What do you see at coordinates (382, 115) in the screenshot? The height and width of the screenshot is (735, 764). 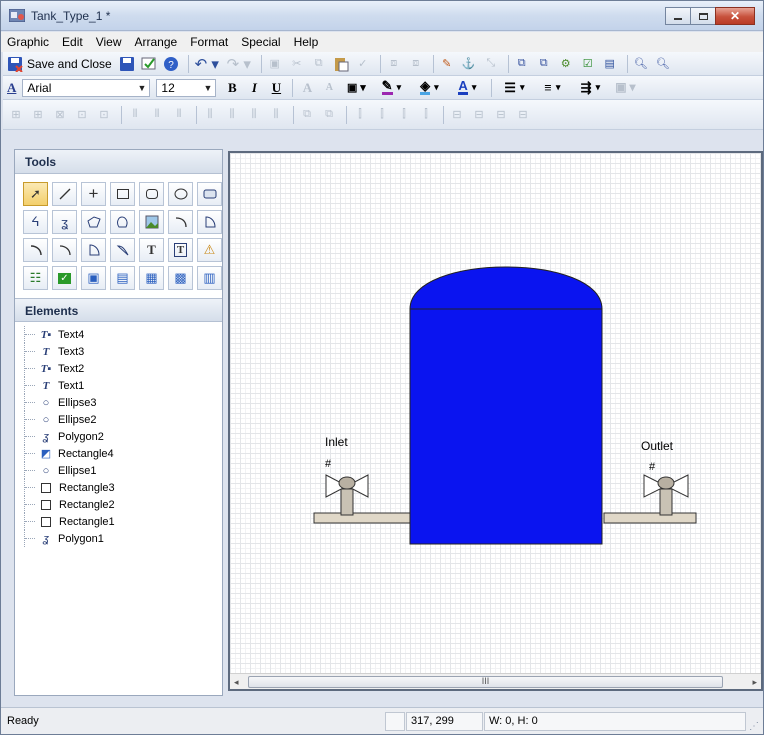 I see `flip-v-button: ⫿` at bounding box center [382, 115].